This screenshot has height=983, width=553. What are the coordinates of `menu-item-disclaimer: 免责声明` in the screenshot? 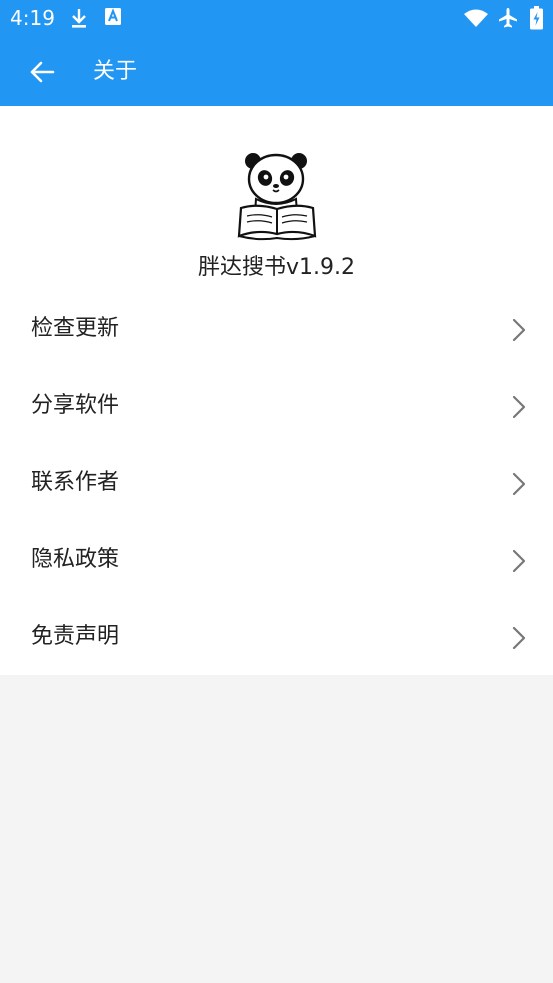 It's located at (276, 637).